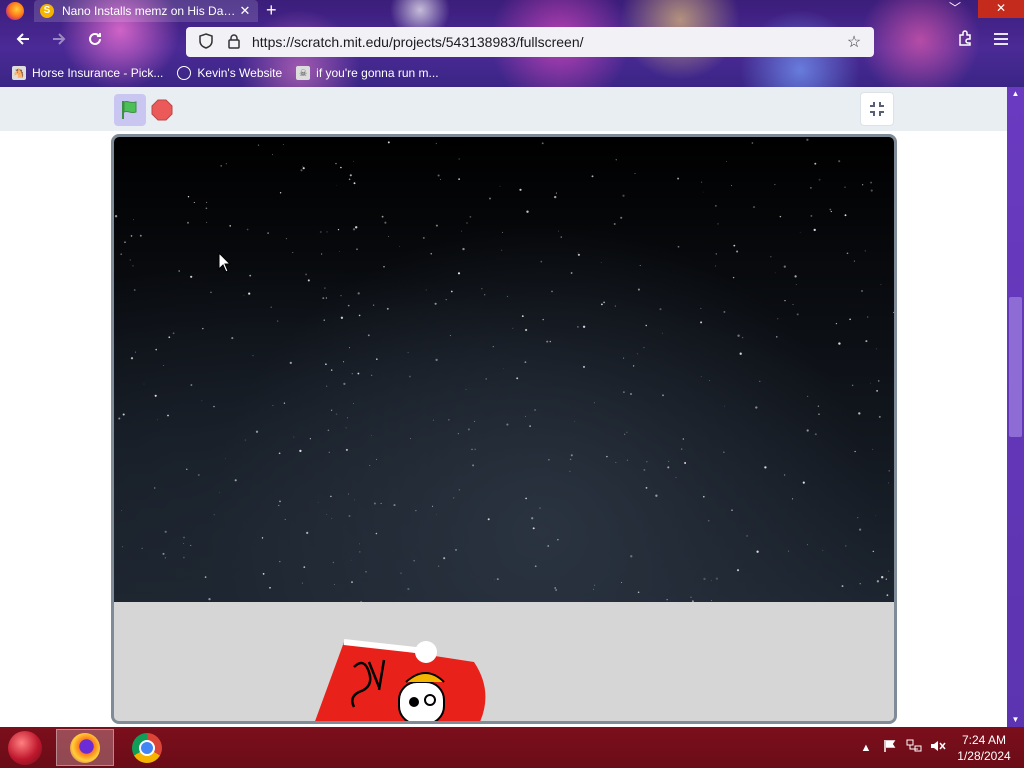 Image resolution: width=1024 pixels, height=768 pixels. I want to click on green-flag-button, so click(130, 110).